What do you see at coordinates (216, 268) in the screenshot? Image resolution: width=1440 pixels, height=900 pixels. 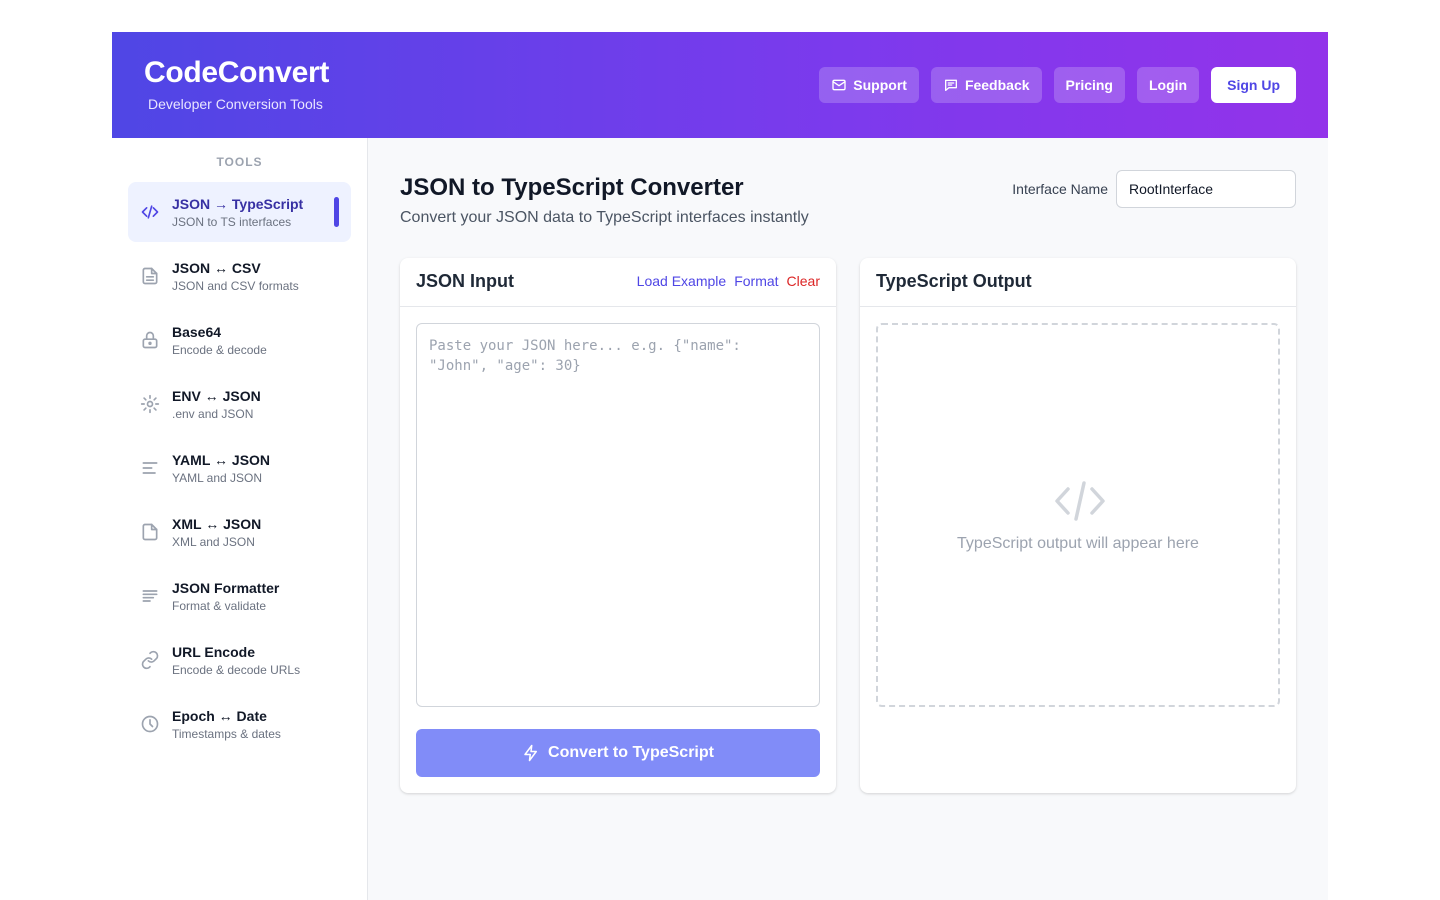 I see `sidebar-item-label: JSON ↔ CSV` at bounding box center [216, 268].